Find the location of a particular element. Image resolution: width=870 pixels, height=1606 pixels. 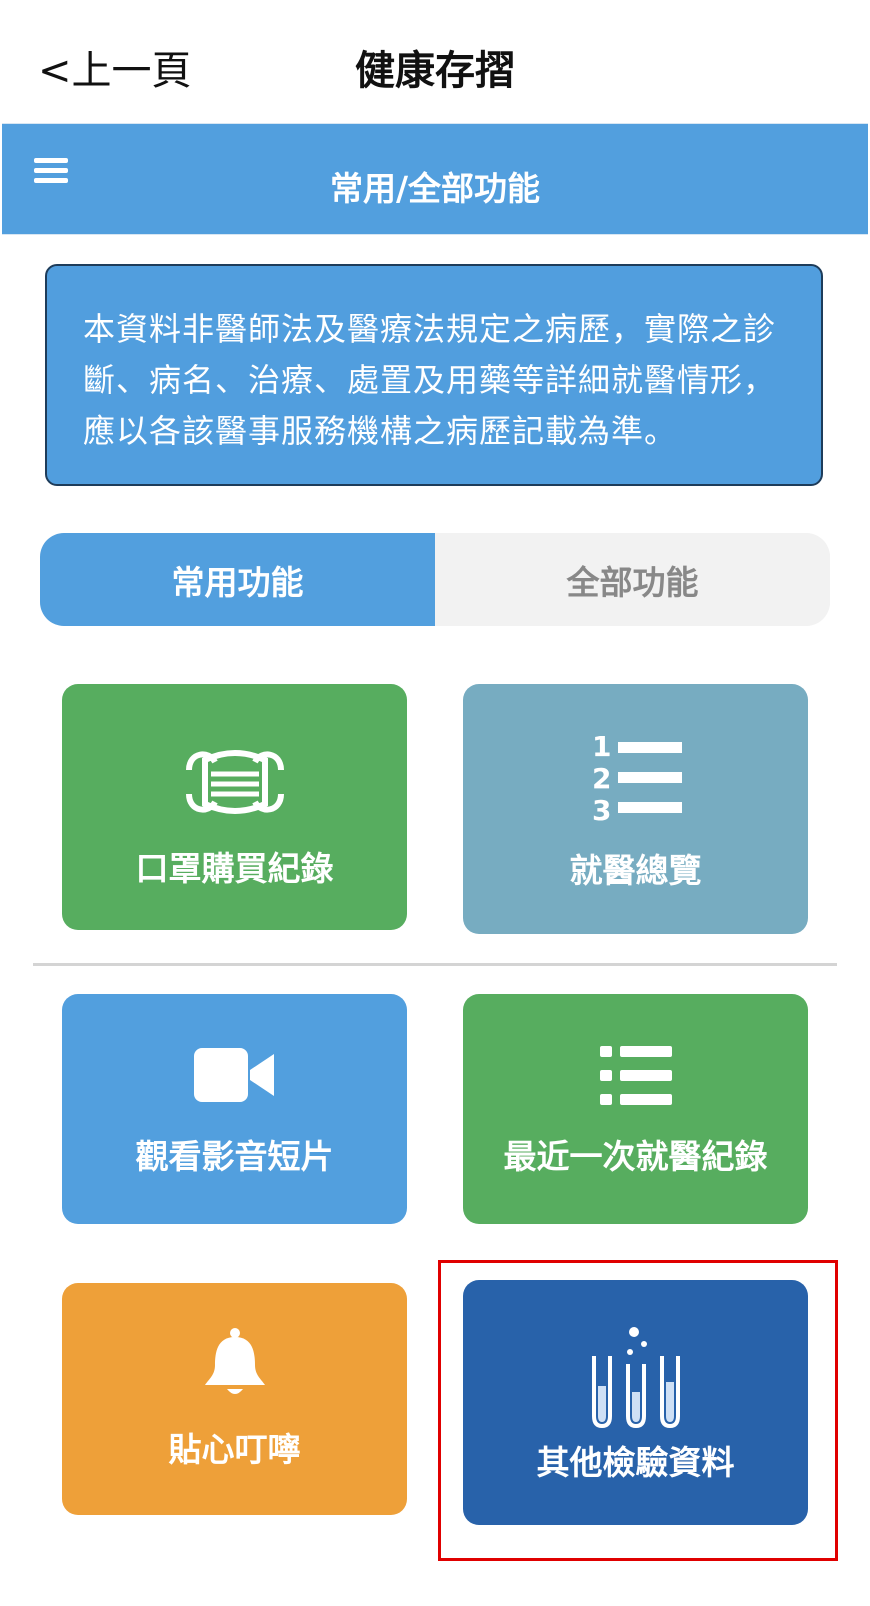

reminders-tile: 貼心叮嚀 is located at coordinates (234, 1399).